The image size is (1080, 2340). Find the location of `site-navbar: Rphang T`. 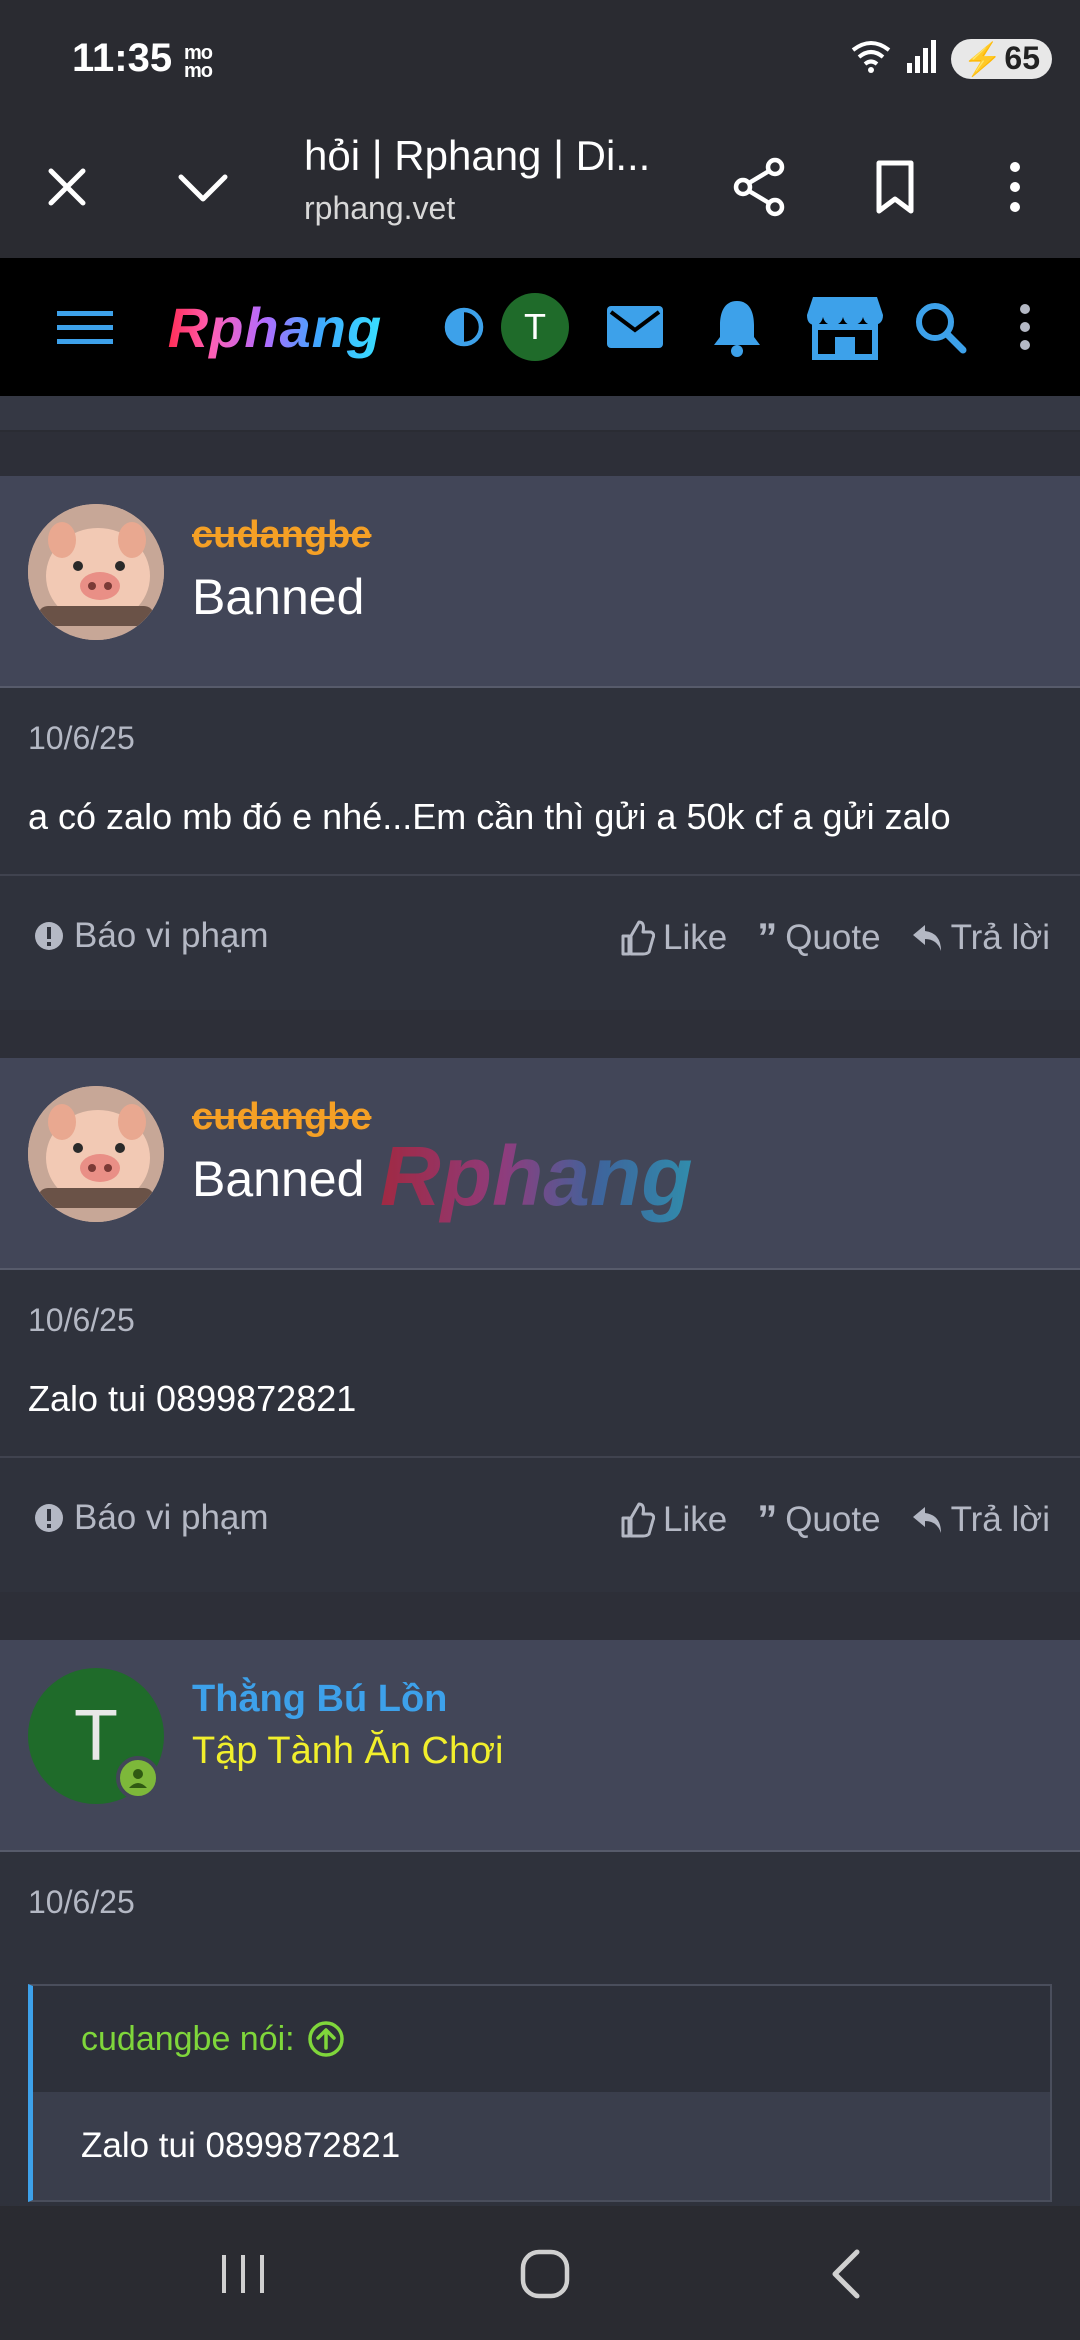

site-navbar: Rphang T is located at coordinates (540, 327).